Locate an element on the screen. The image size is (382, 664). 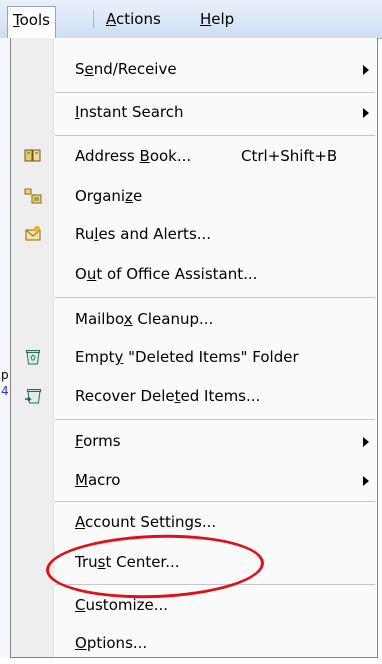
rules-and-alerts-icon is located at coordinates (33, 234).